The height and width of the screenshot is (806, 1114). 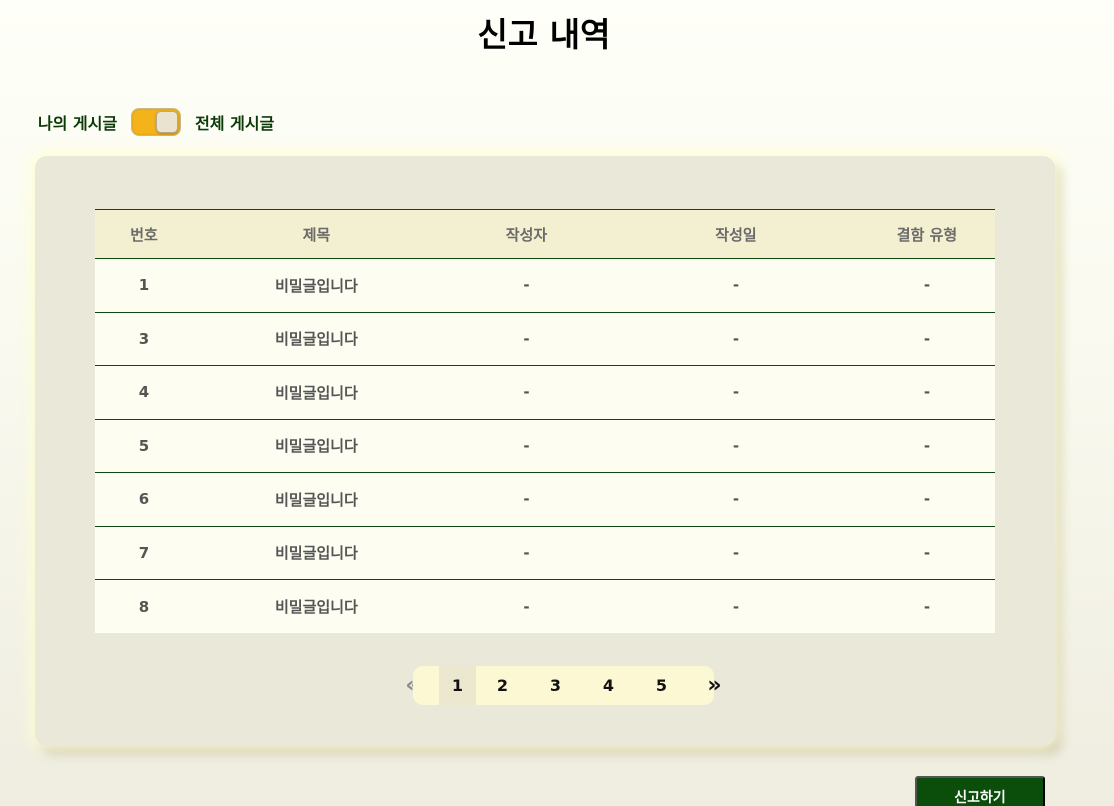 I want to click on table-row: 6 비밀글입니다 - - -, so click(x=545, y=499).